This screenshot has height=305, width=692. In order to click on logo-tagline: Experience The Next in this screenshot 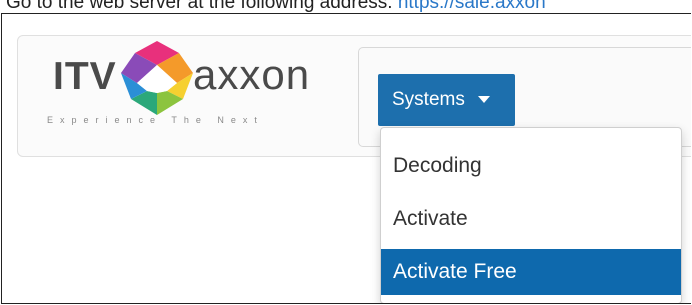, I will do `click(155, 120)`.